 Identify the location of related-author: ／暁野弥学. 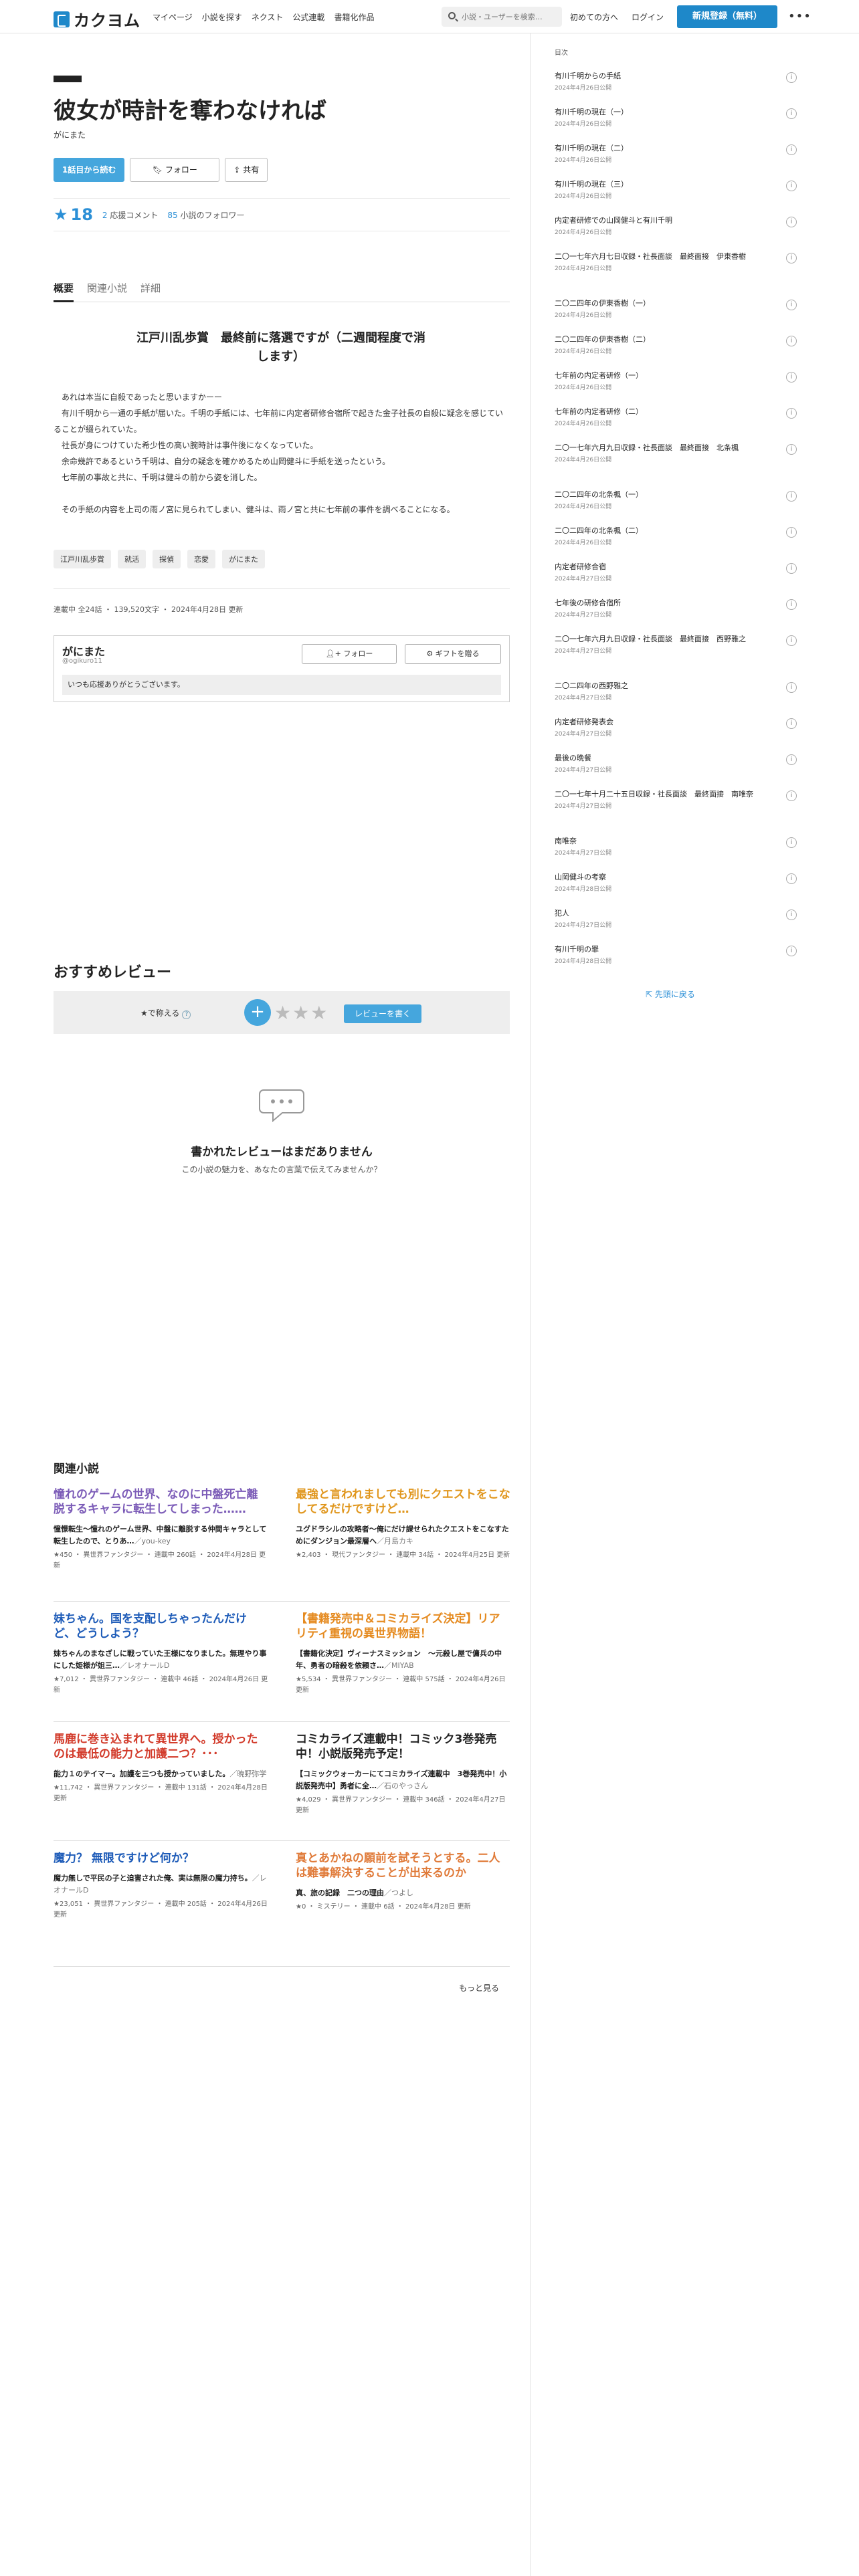
(248, 1773).